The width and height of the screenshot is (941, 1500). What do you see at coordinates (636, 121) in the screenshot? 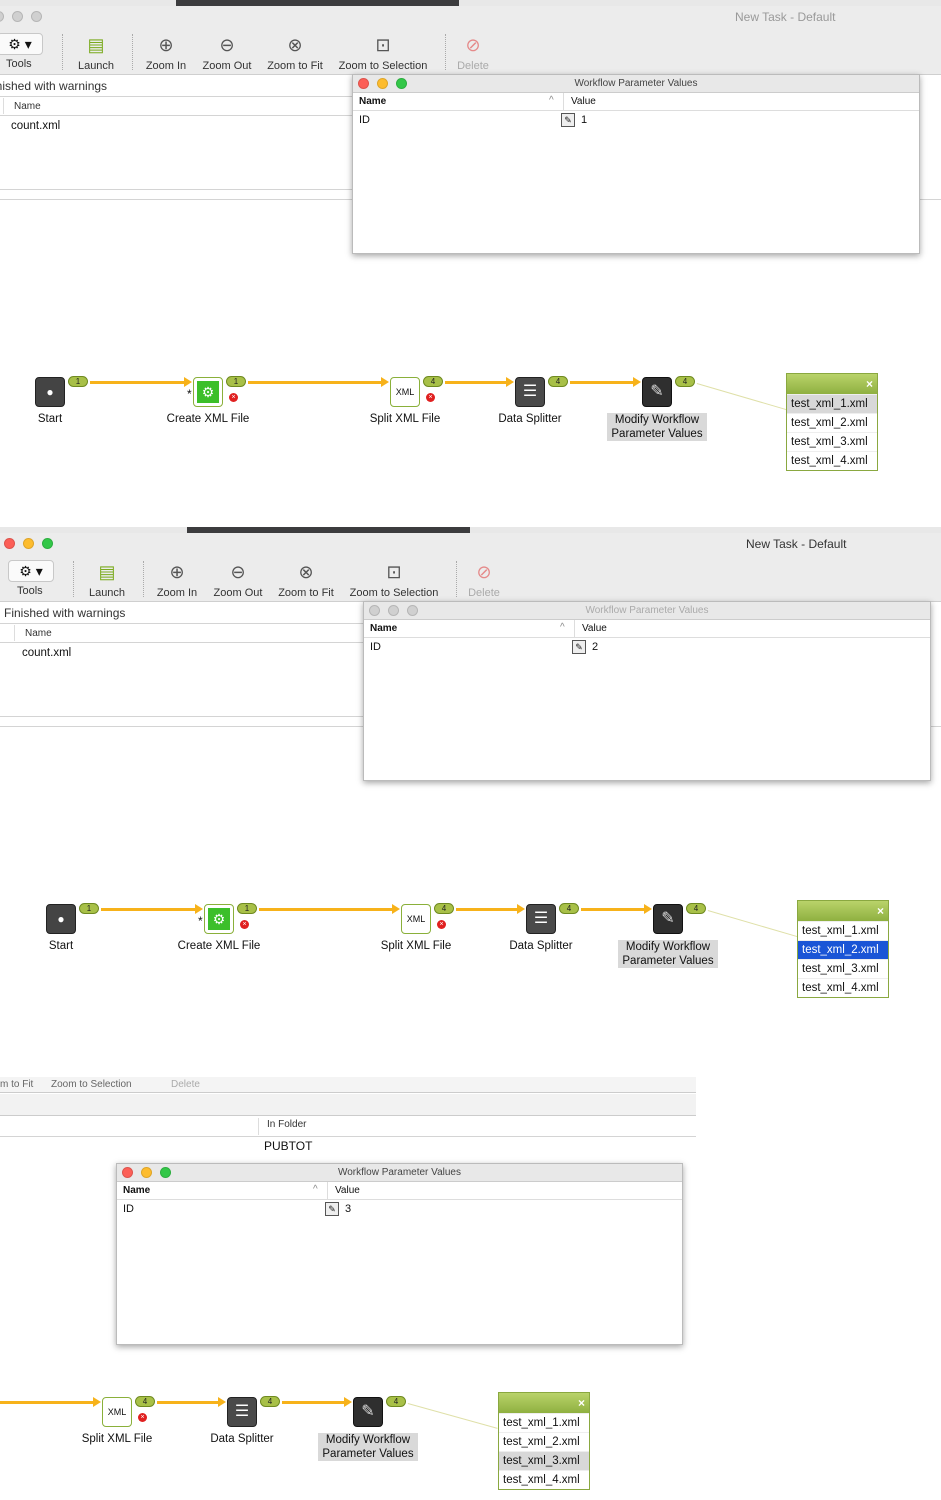
I see `dialog-table-row: ID ✎ 1` at bounding box center [636, 121].